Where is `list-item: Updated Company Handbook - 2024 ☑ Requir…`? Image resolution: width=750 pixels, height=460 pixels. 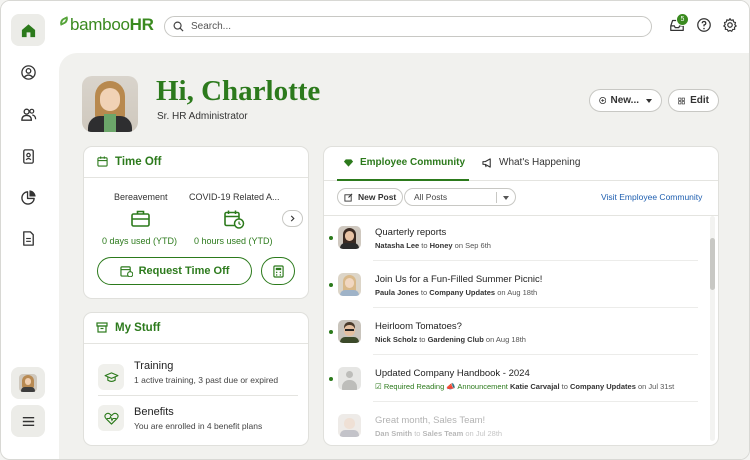 list-item: Updated Company Handbook - 2024 ☑ Requir… is located at coordinates (515, 388).